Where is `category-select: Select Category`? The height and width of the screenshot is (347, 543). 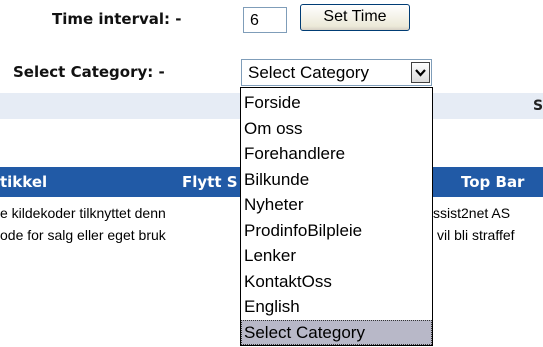 category-select: Select Category is located at coordinates (336, 72).